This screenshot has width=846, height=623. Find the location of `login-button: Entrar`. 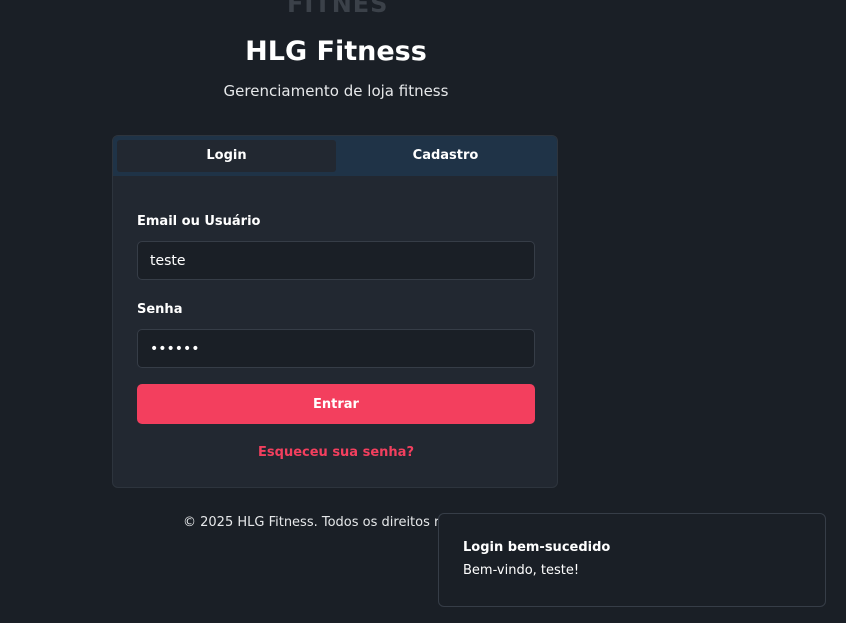

login-button: Entrar is located at coordinates (336, 404).